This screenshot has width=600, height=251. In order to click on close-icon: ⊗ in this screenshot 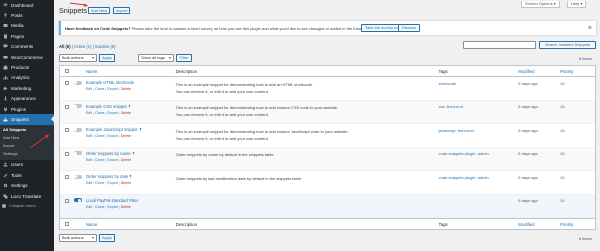, I will do `click(590, 28)`.